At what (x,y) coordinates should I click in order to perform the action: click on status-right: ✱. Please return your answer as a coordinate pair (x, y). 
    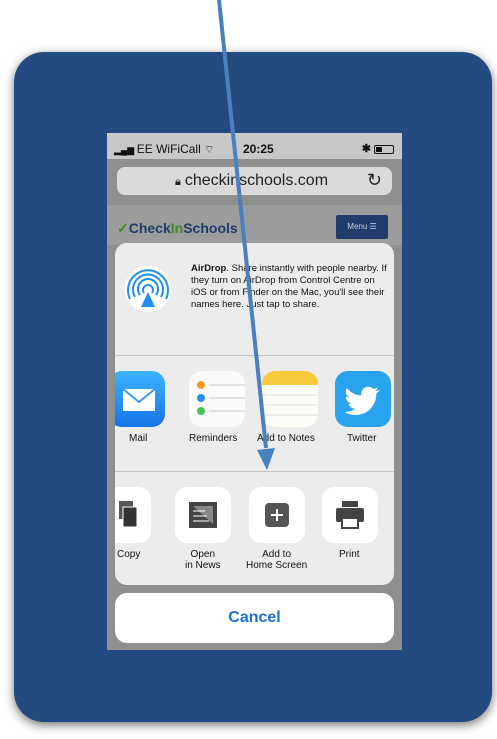
    Looking at the image, I should click on (378, 148).